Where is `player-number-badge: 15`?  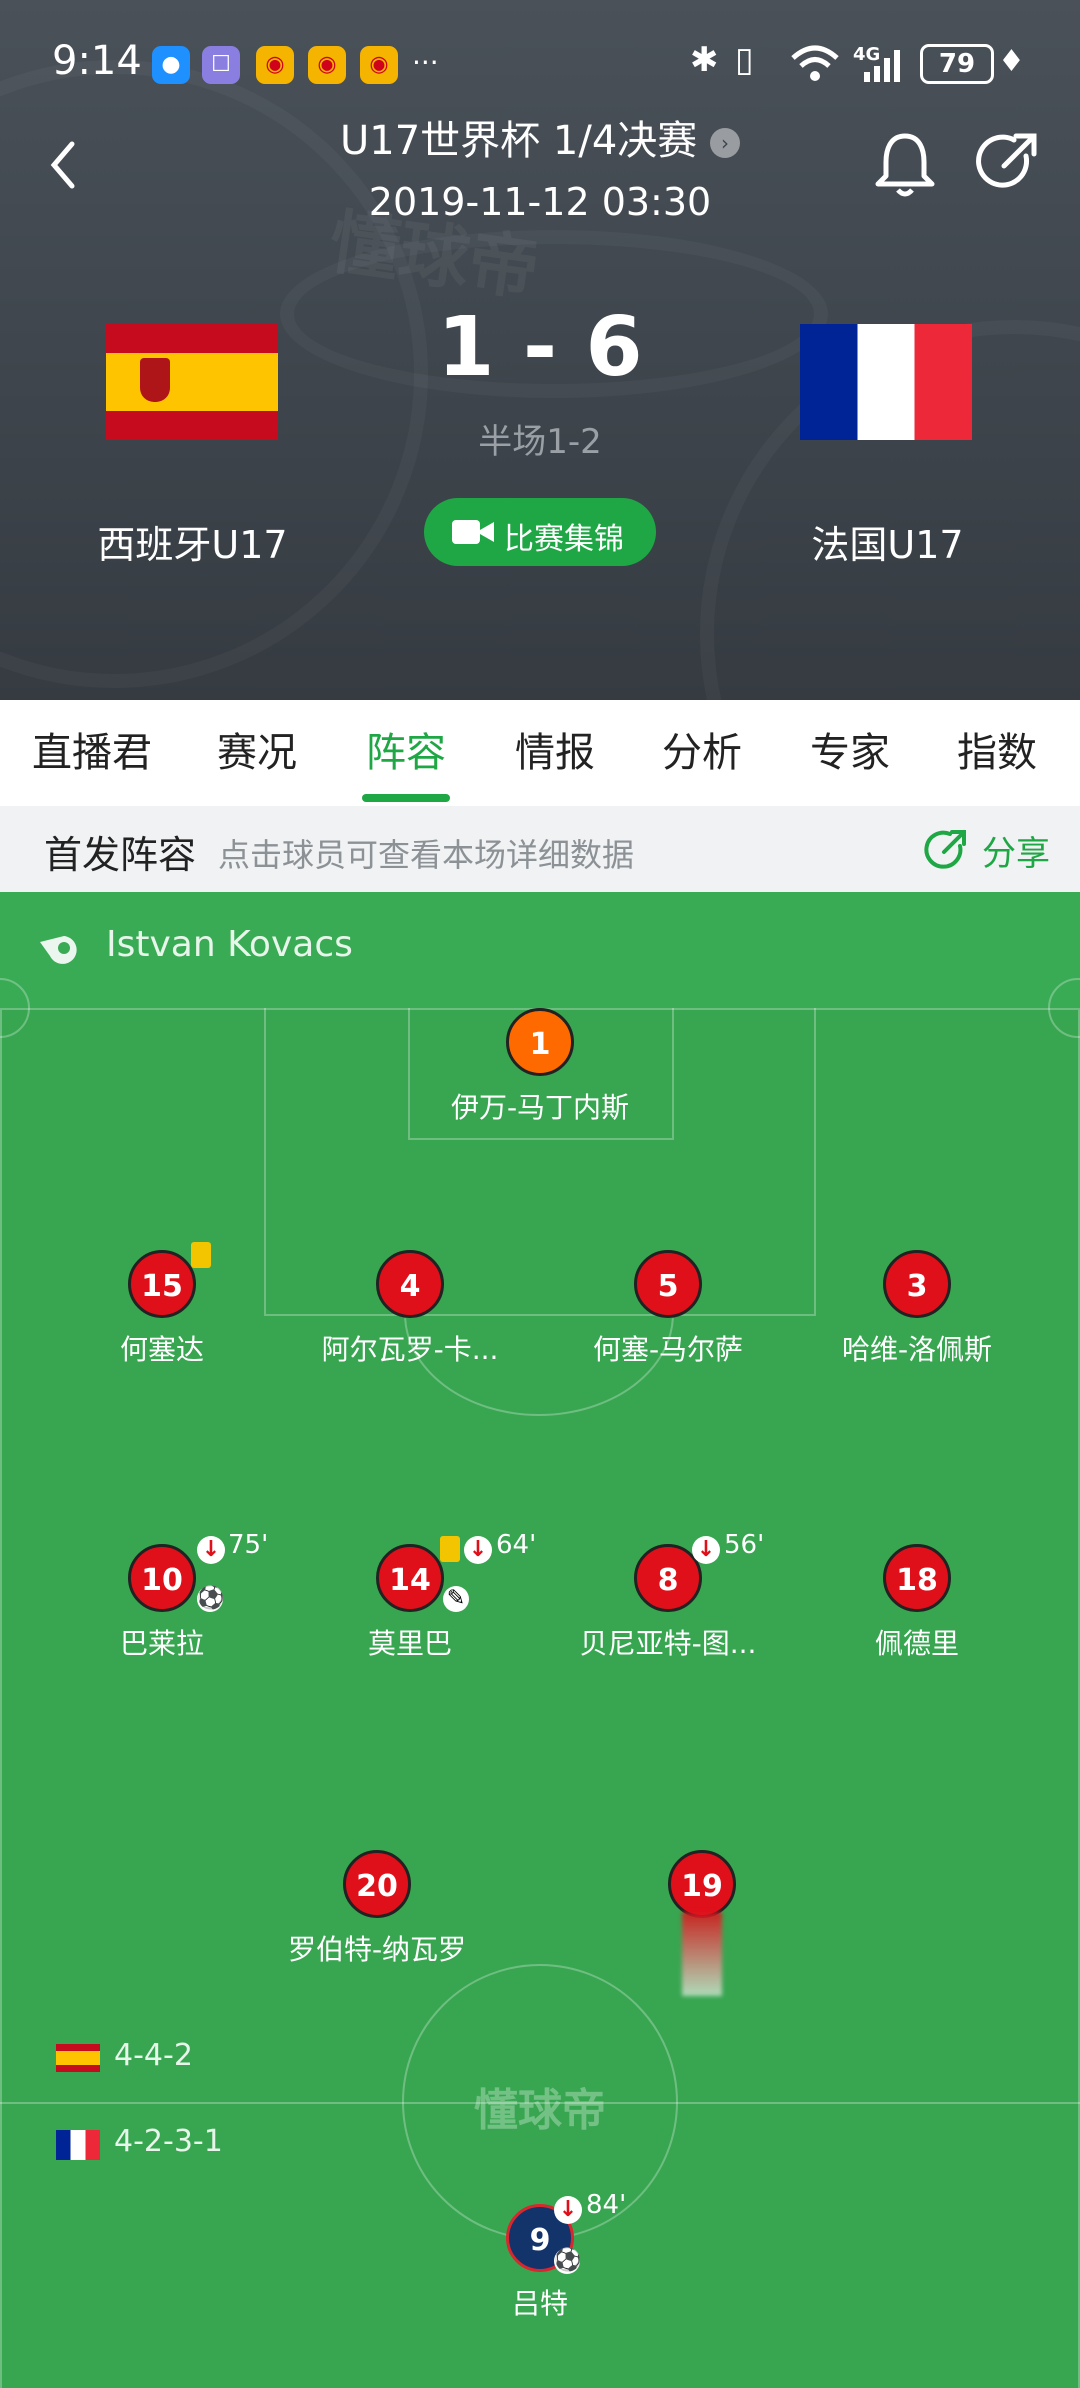 player-number-badge: 15 is located at coordinates (162, 1284).